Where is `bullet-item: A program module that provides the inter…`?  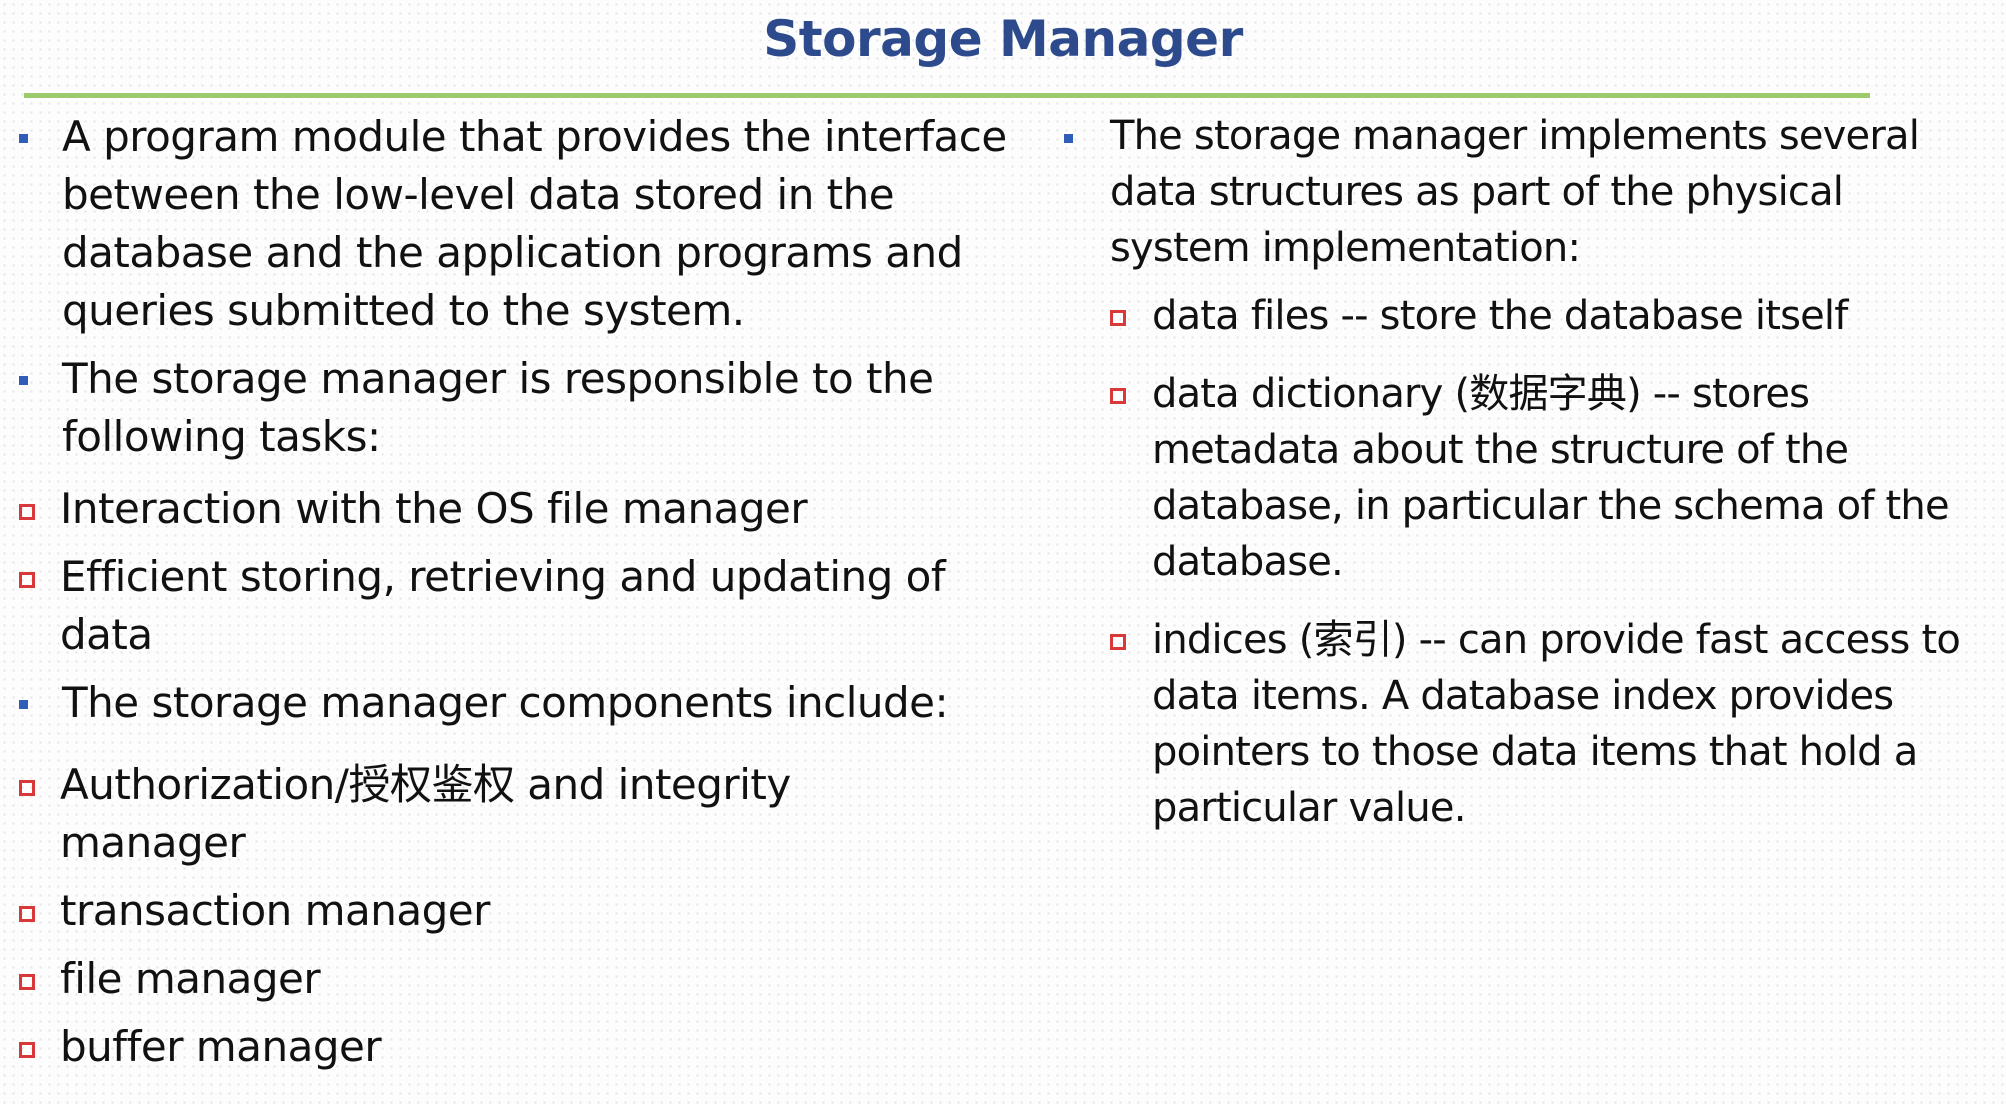
bullet-item: A program module that provides the inter… is located at coordinates (520, 224).